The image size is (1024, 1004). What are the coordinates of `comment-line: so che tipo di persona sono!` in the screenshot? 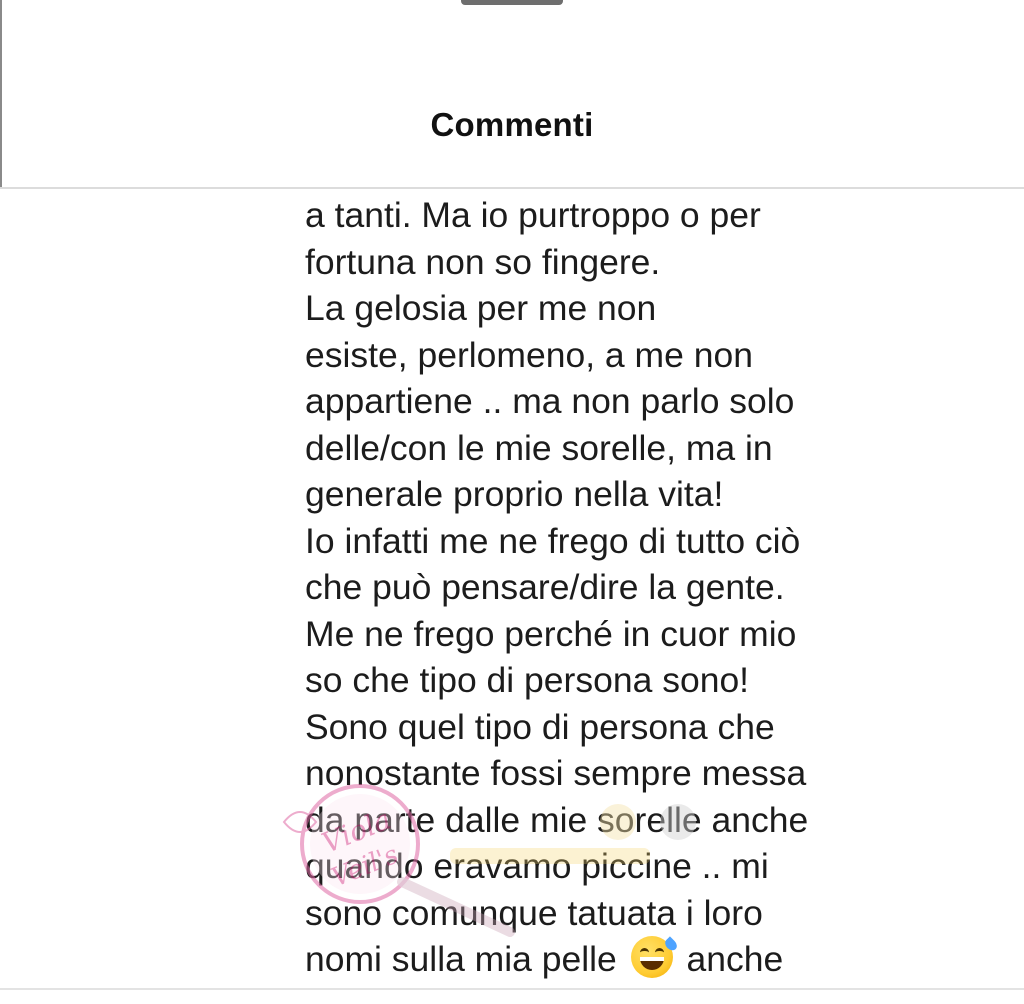 It's located at (527, 680).